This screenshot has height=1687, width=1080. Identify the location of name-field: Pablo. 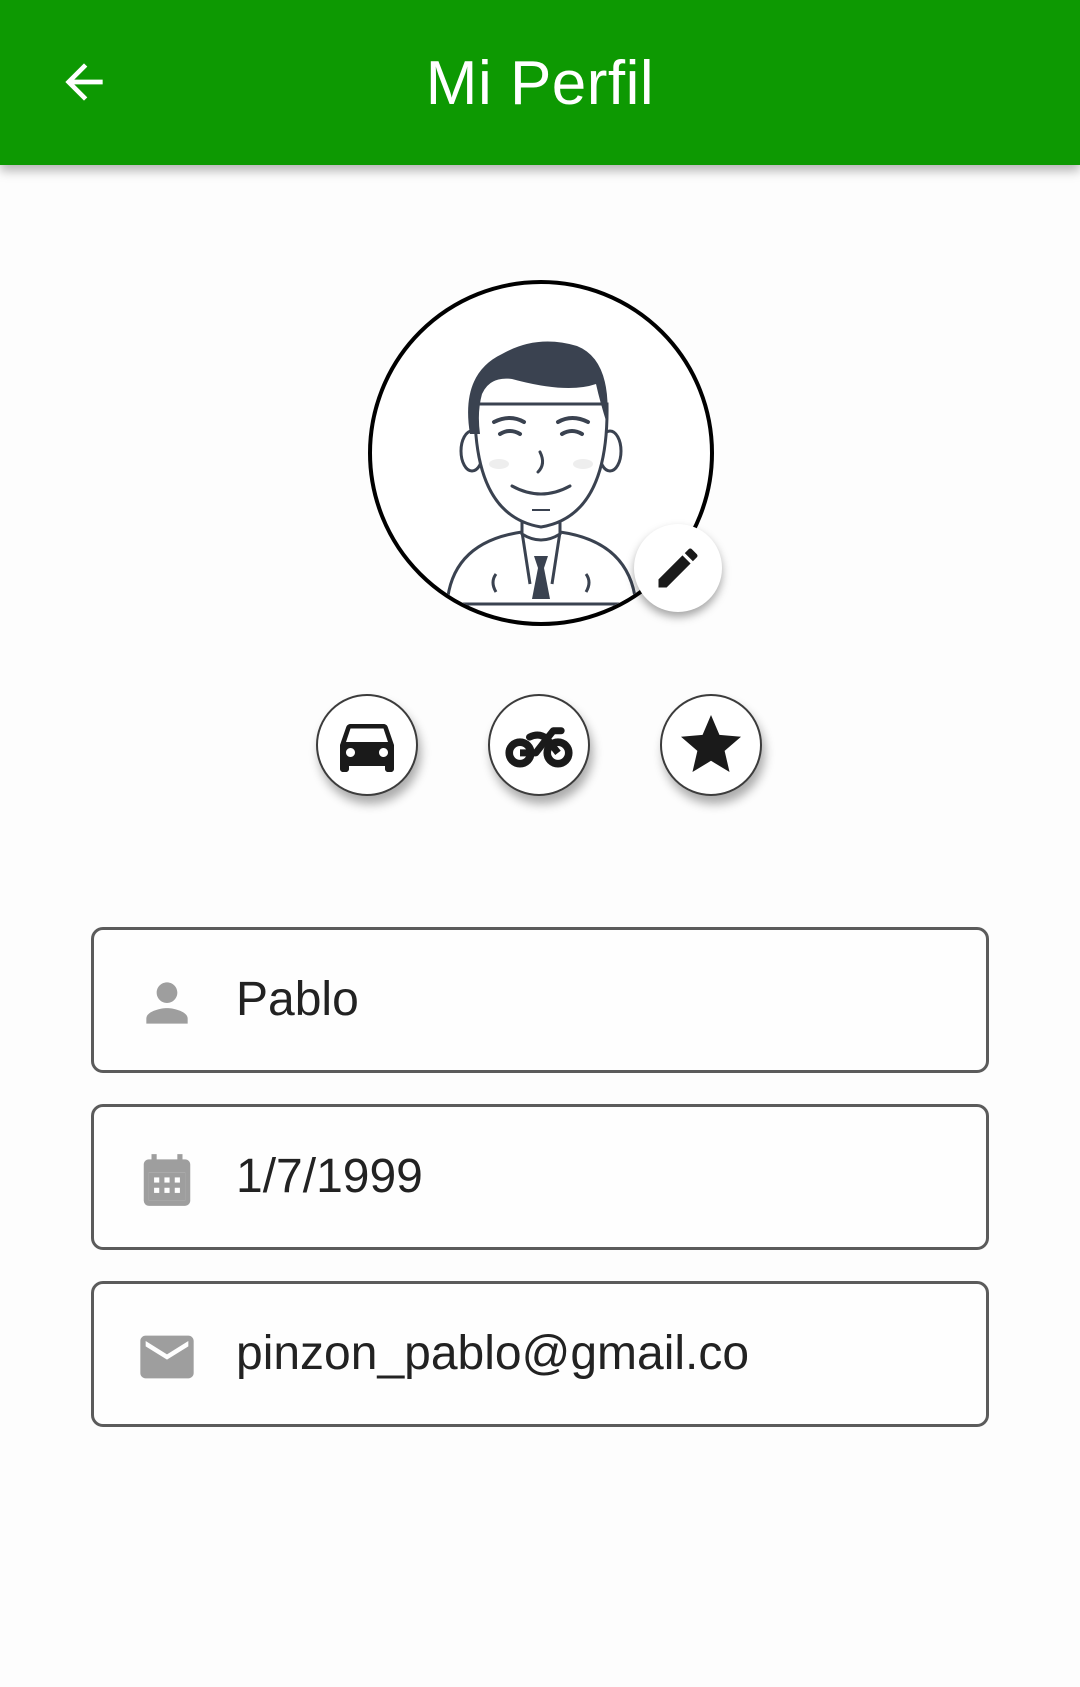
(540, 1000).